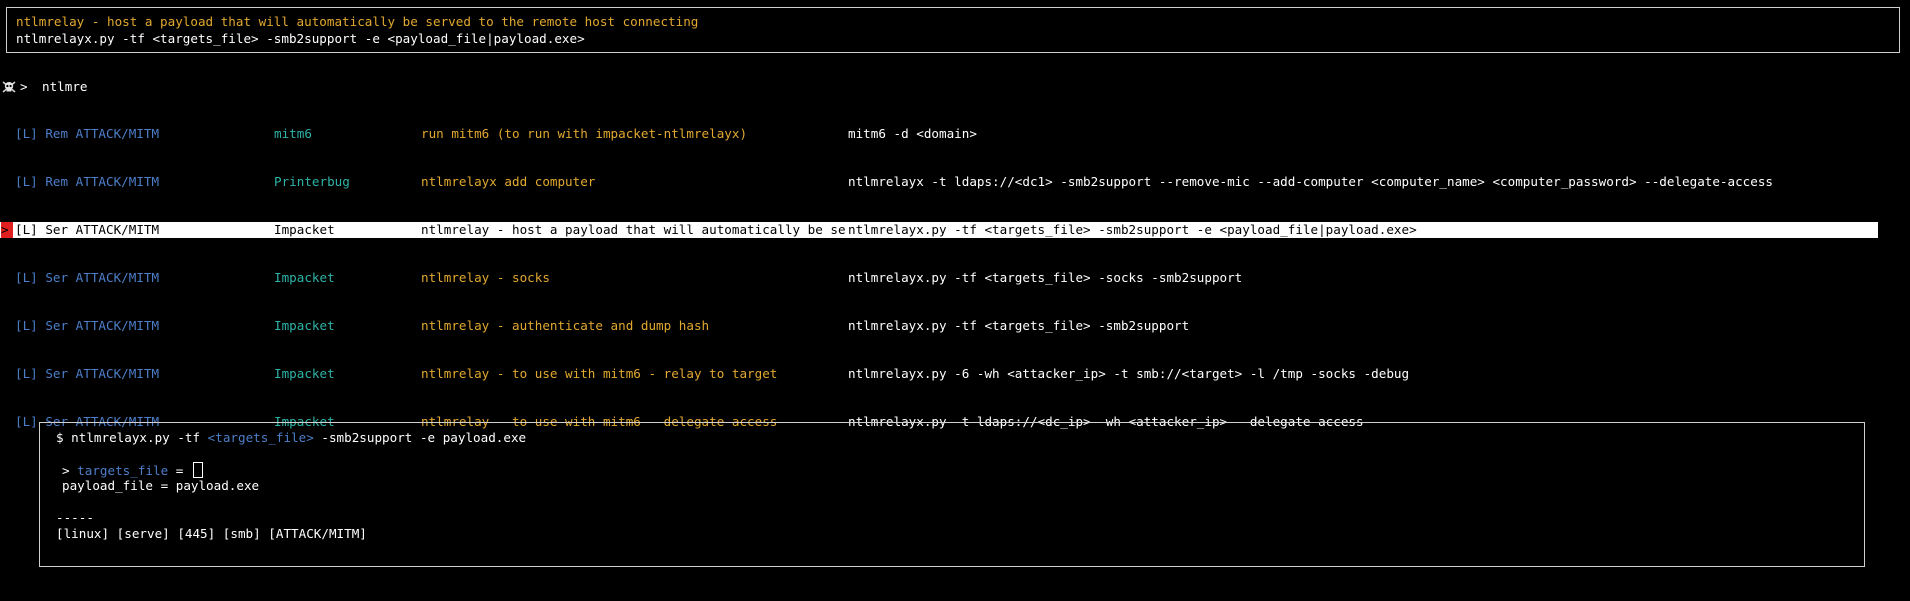 This screenshot has width=1910, height=601. I want to click on search-prompt: >, so click(200, 87).